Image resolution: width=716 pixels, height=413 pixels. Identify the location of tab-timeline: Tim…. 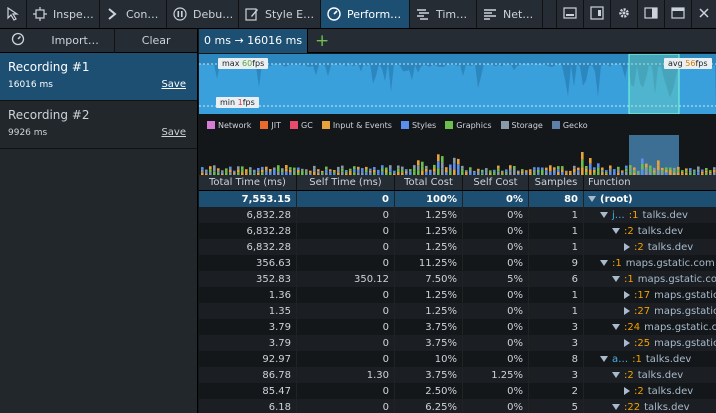
(443, 14).